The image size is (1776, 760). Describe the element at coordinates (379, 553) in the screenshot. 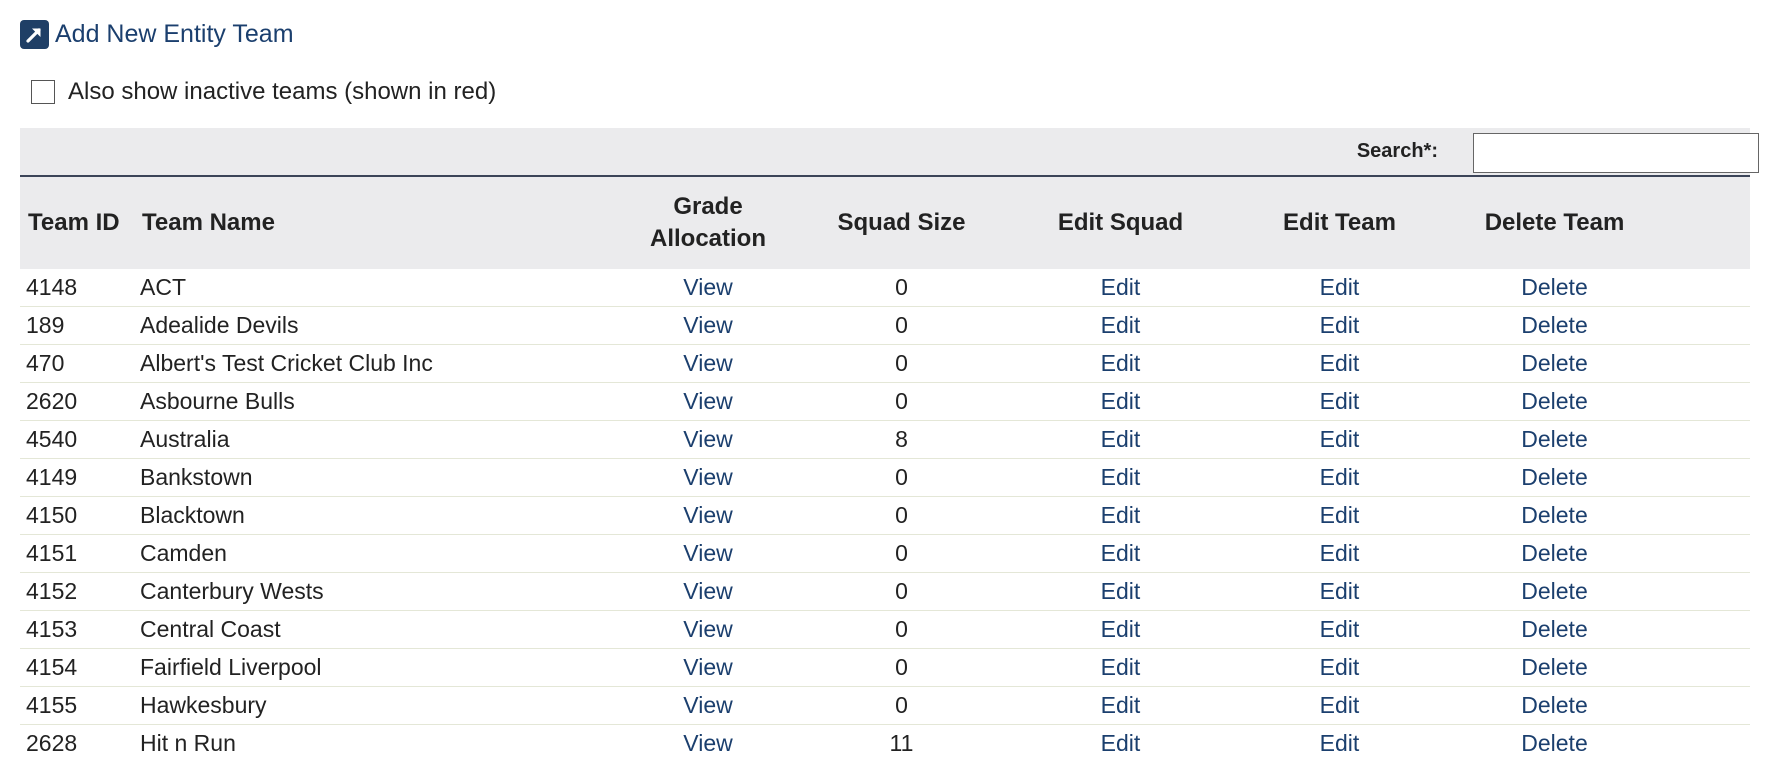

I see `team-name-cell: Camden` at that location.